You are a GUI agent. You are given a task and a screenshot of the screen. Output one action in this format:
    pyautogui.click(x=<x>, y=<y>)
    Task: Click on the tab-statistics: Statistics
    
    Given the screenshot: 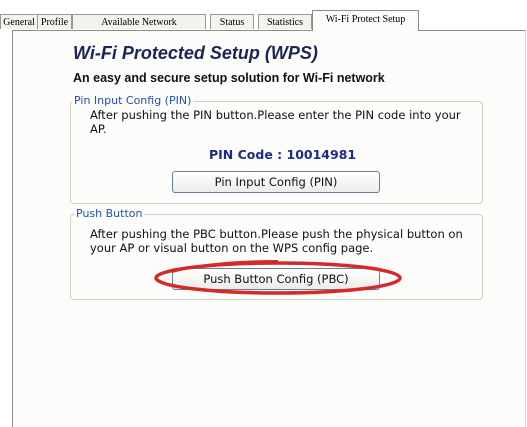 What is the action you would take?
    pyautogui.click(x=285, y=21)
    